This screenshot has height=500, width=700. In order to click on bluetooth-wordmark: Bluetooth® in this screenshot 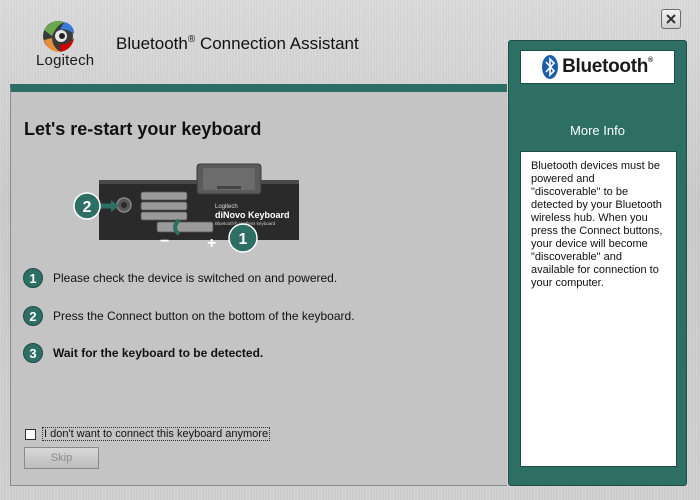, I will do `click(607, 67)`.